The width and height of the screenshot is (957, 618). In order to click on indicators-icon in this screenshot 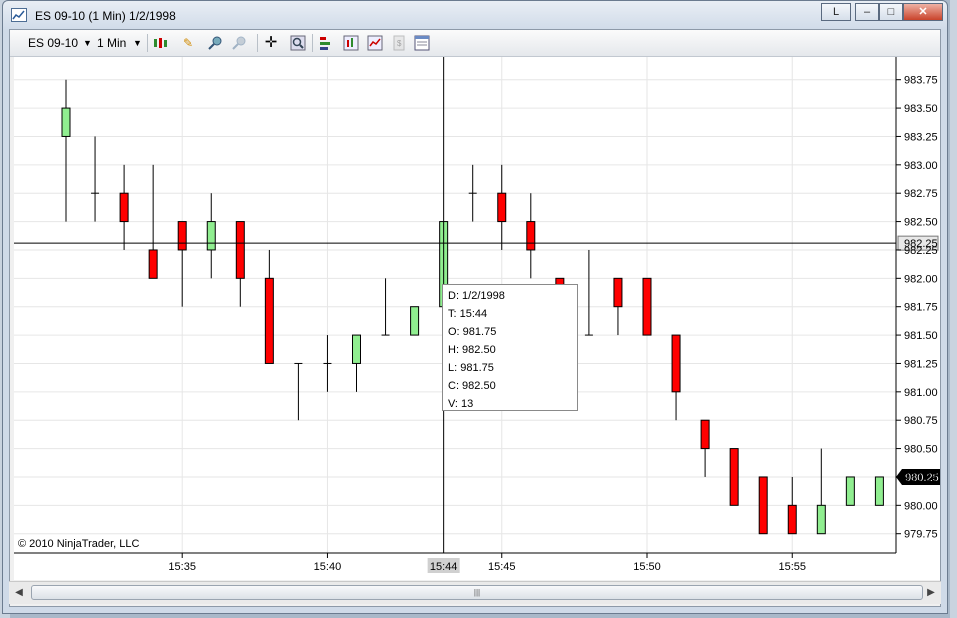, I will do `click(351, 43)`.